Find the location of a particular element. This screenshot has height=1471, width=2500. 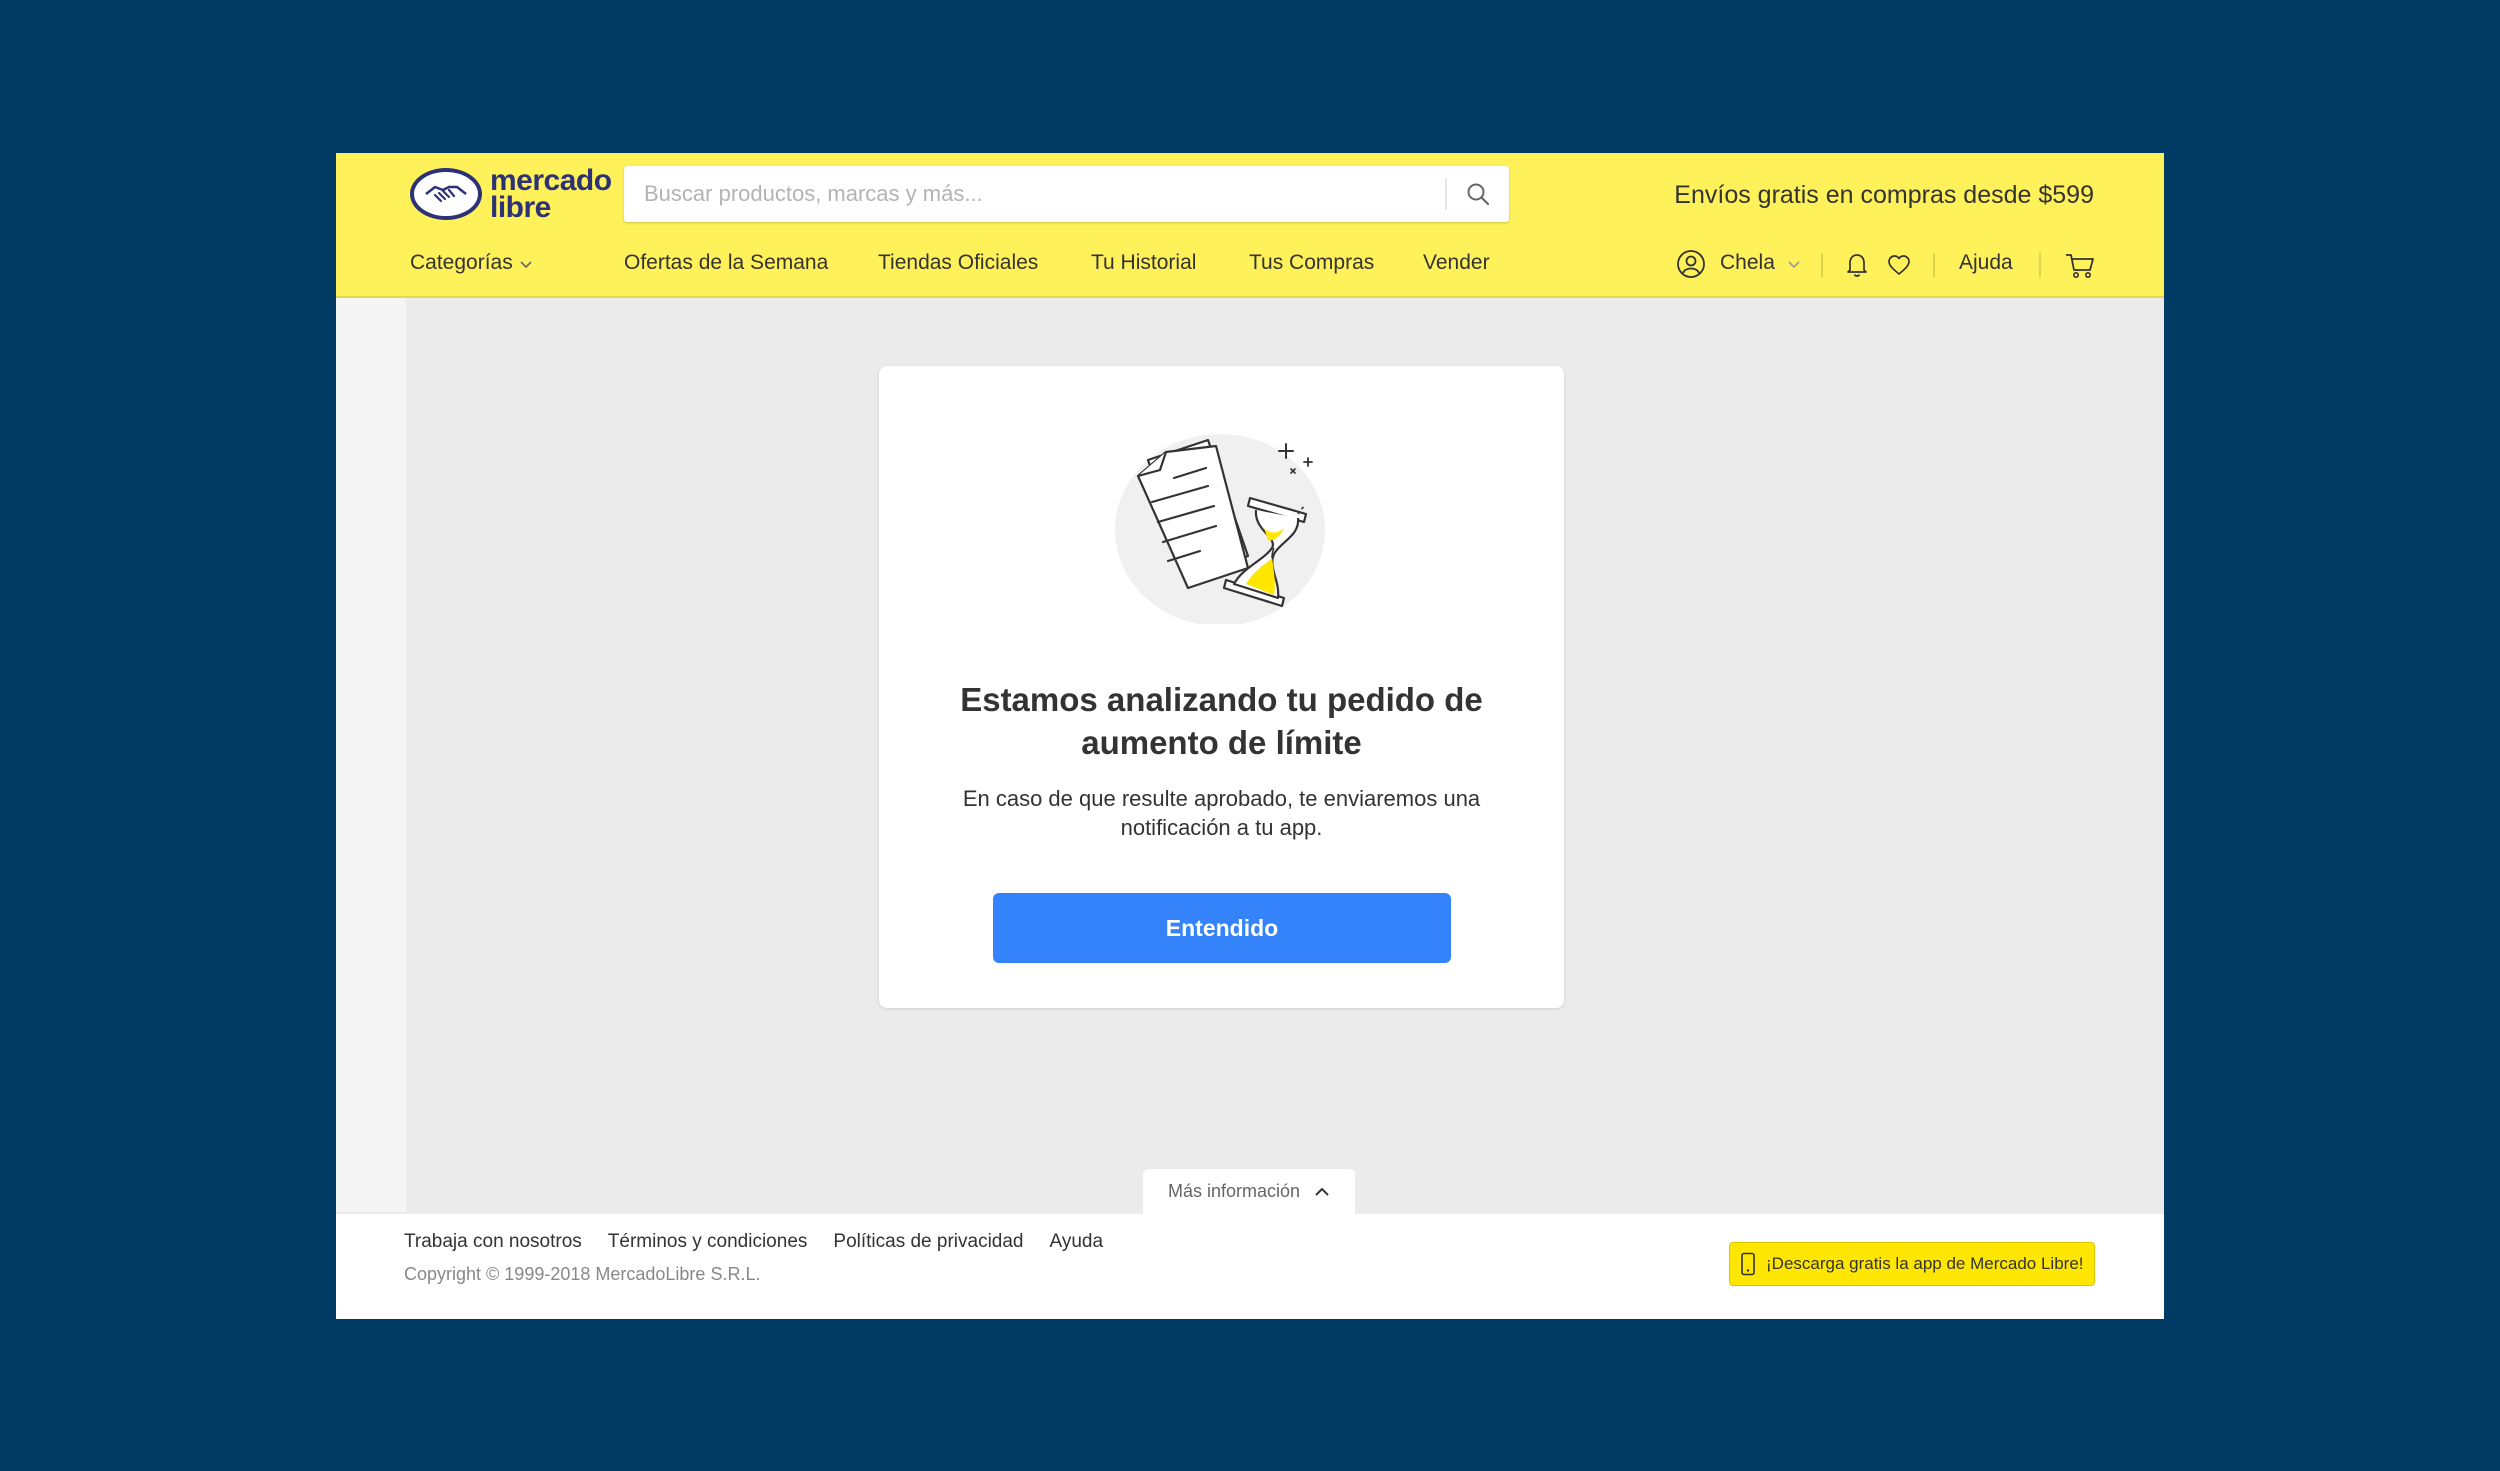

nav-vender: Vender is located at coordinates (1456, 263).